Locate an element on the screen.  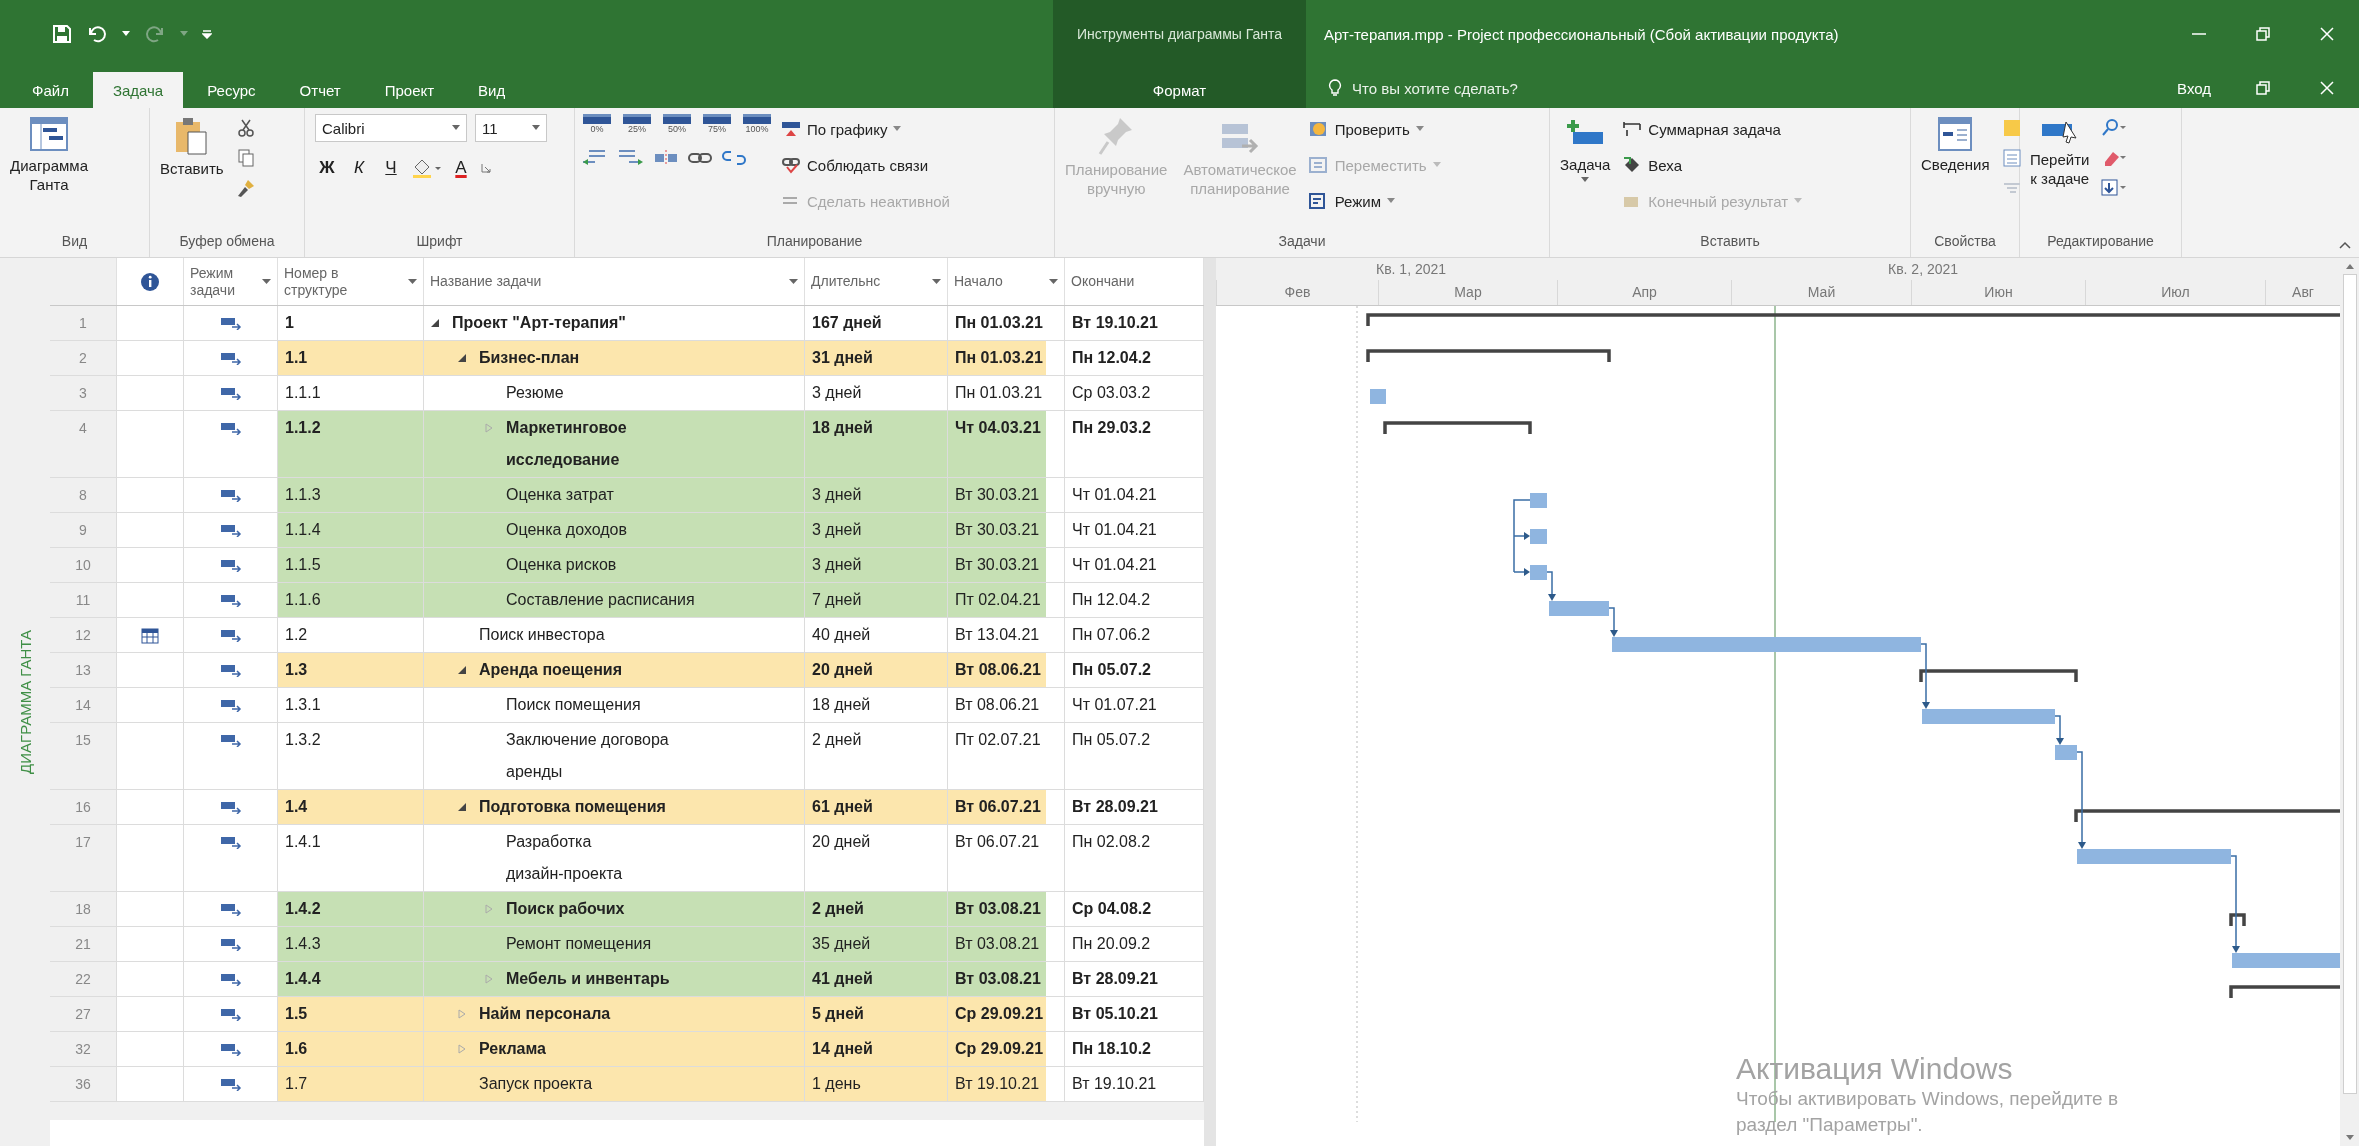
on-track-button: По графику is located at coordinates (865, 129).